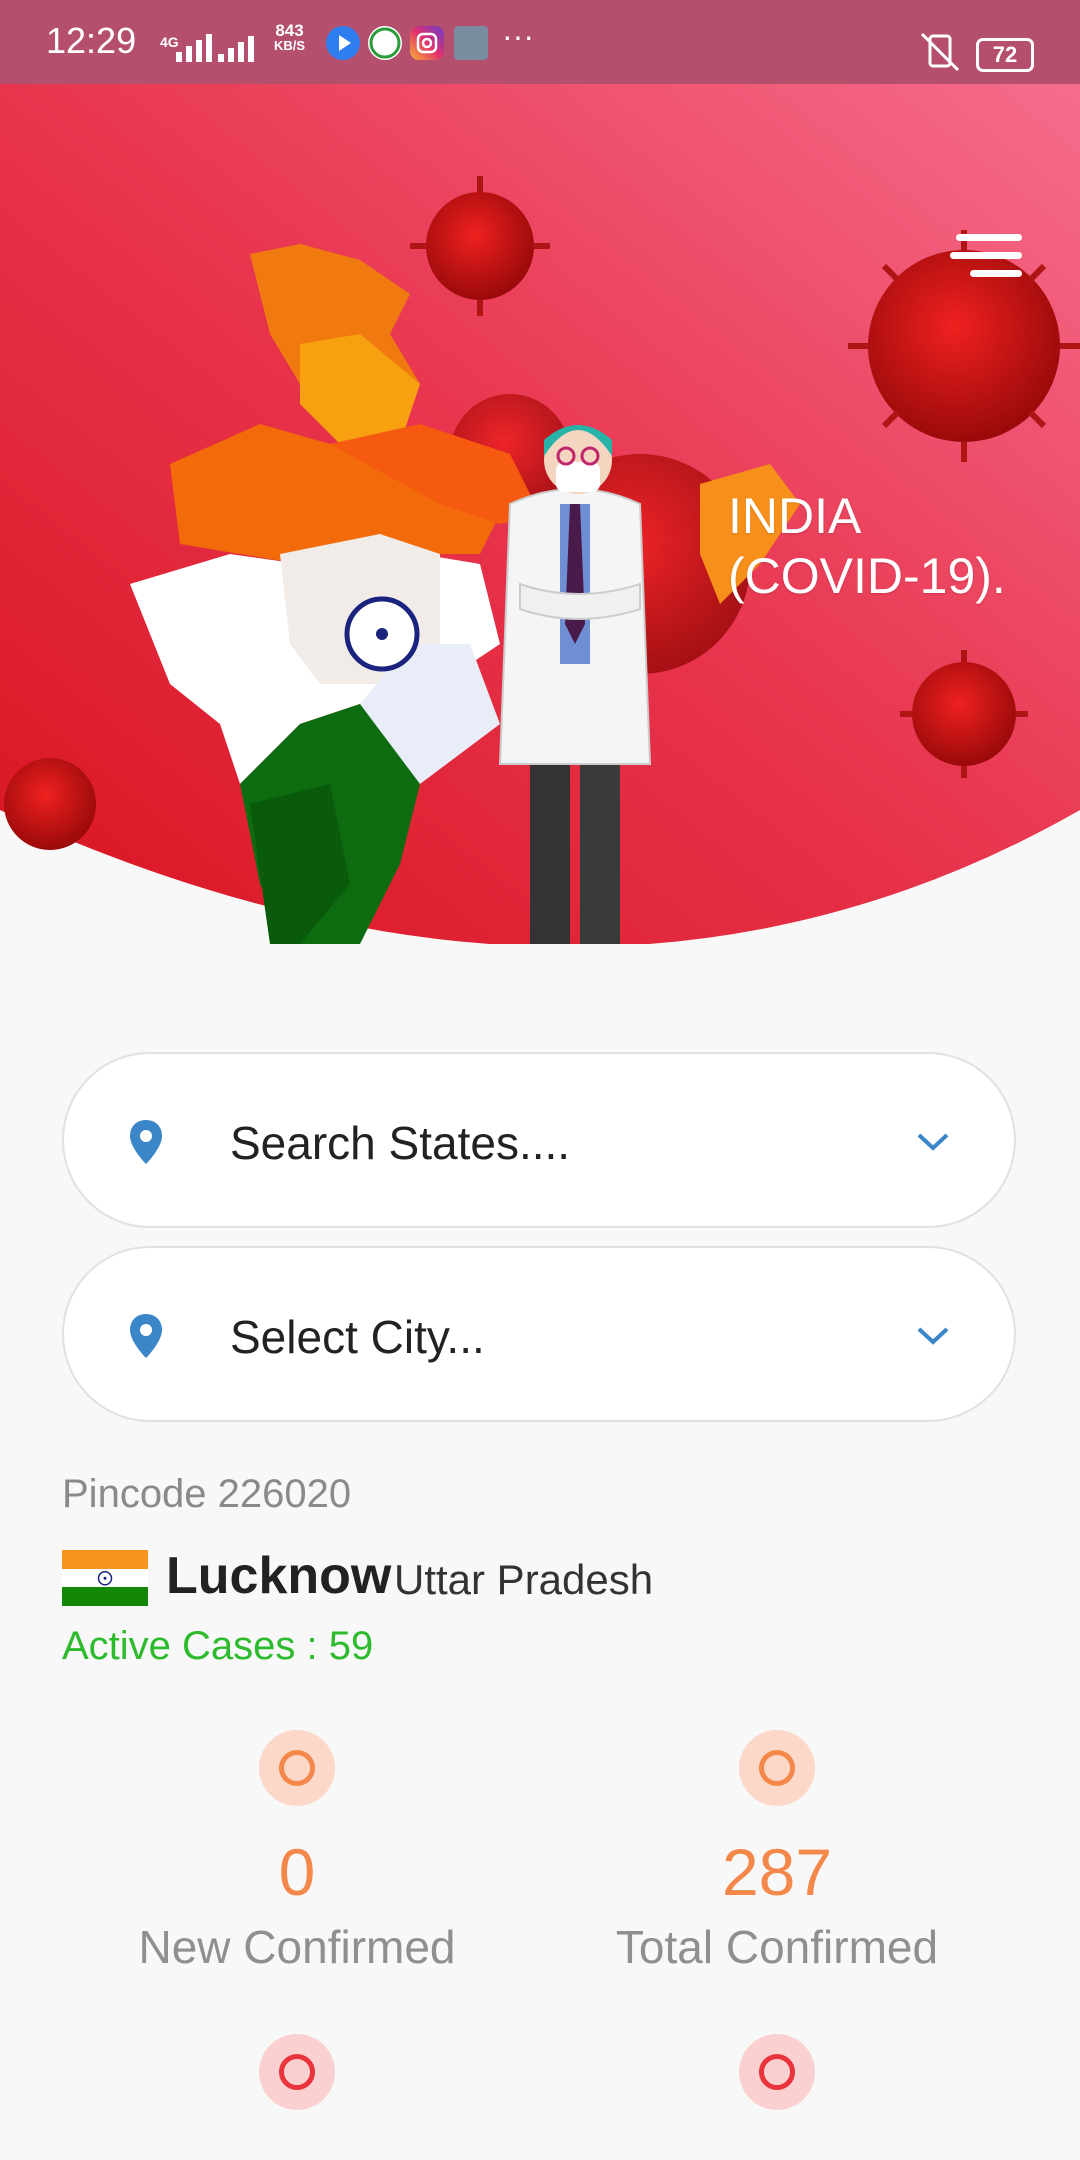 The image size is (1080, 2160). Describe the element at coordinates (540, 42) in the screenshot. I see `status-bar: 12:29 4G 843 KB/S ··· 72` at that location.